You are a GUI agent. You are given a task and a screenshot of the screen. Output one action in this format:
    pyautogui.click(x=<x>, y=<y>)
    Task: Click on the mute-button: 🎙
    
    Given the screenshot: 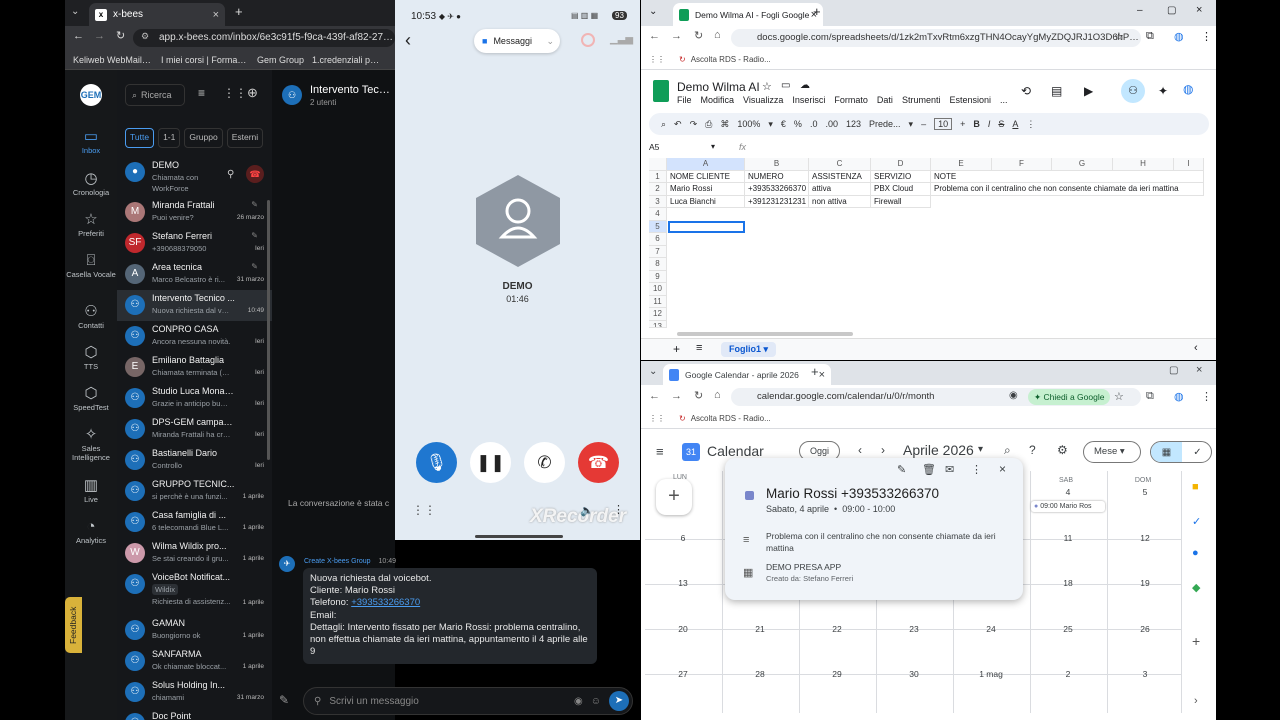 What is the action you would take?
    pyautogui.click(x=436, y=462)
    